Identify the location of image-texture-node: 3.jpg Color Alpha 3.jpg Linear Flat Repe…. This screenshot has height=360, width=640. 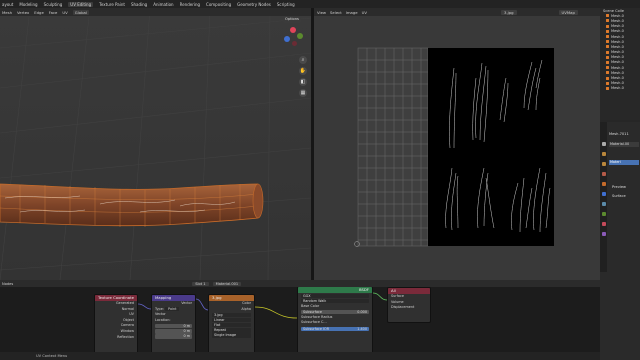
(231, 327).